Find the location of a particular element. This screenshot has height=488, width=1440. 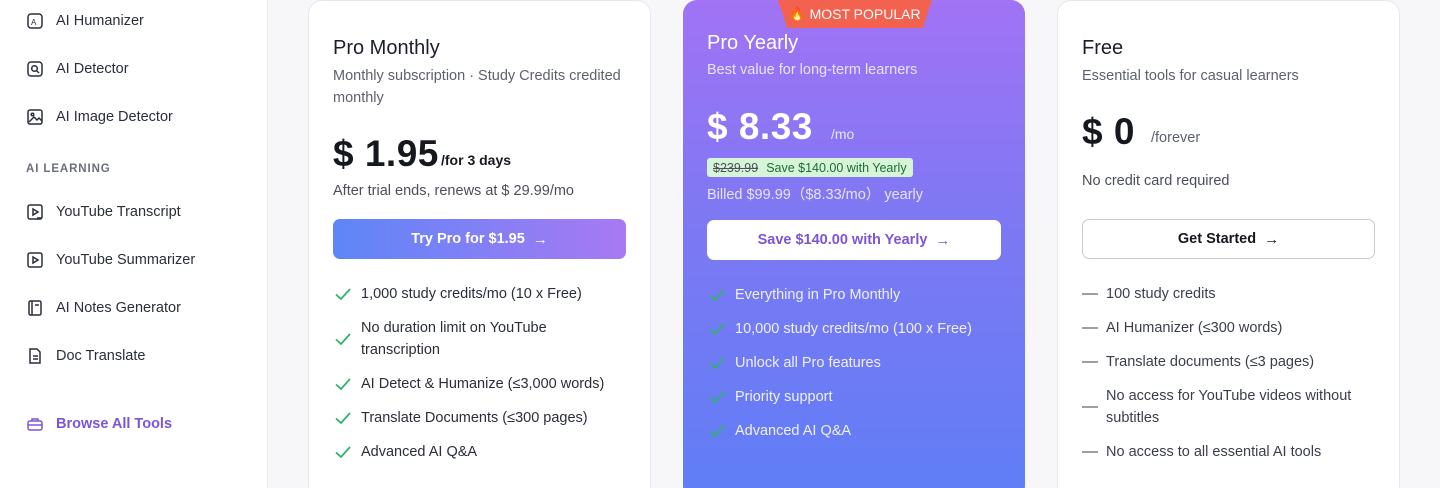

plan-renew-note: After trial ends, renews at $ 29.99/mo is located at coordinates (453, 191).